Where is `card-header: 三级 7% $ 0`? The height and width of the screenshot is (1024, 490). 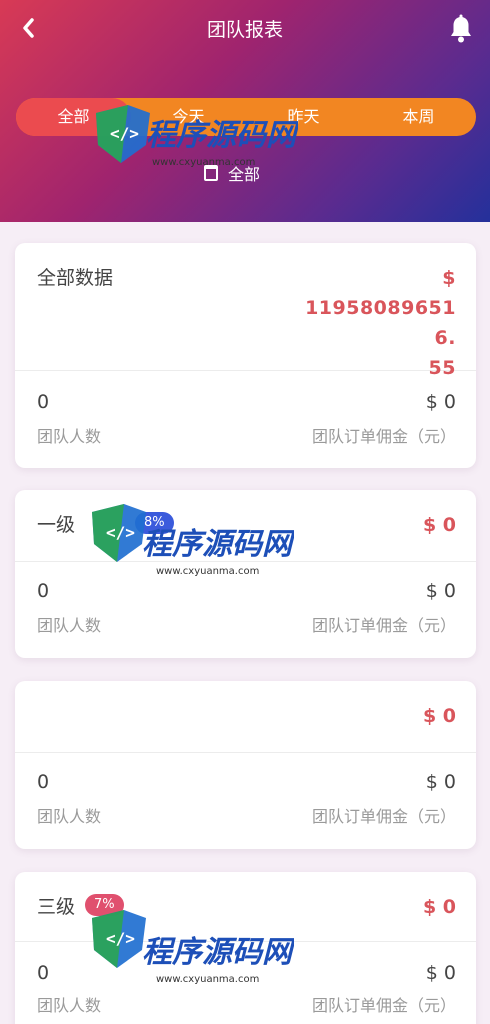
card-header: 三级 7% $ 0 is located at coordinates (245, 907).